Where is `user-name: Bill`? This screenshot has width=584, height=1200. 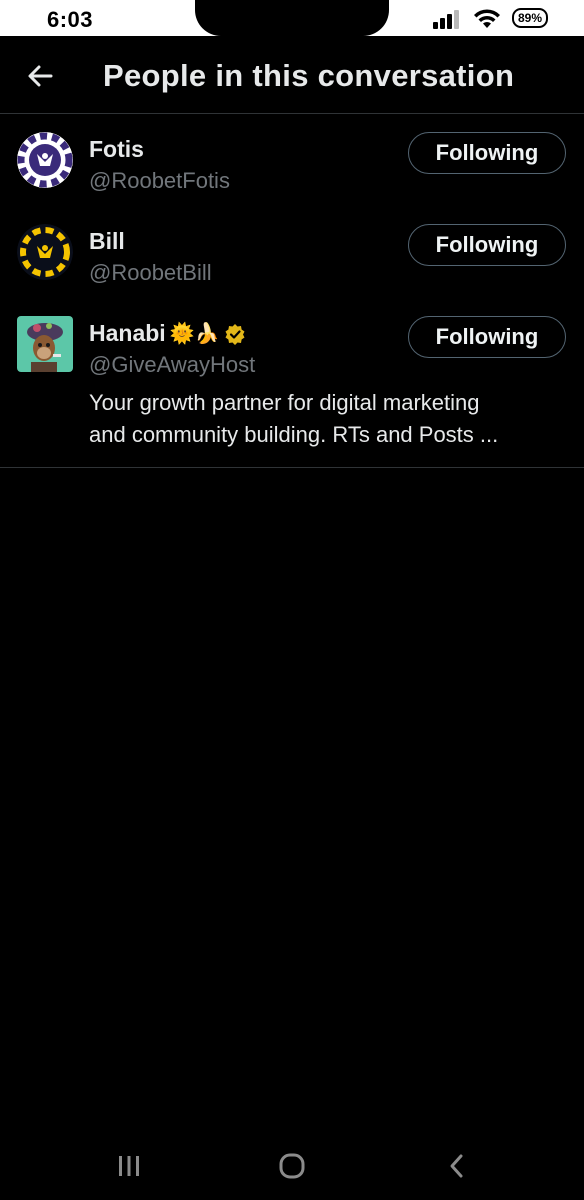 user-name: Bill is located at coordinates (107, 241).